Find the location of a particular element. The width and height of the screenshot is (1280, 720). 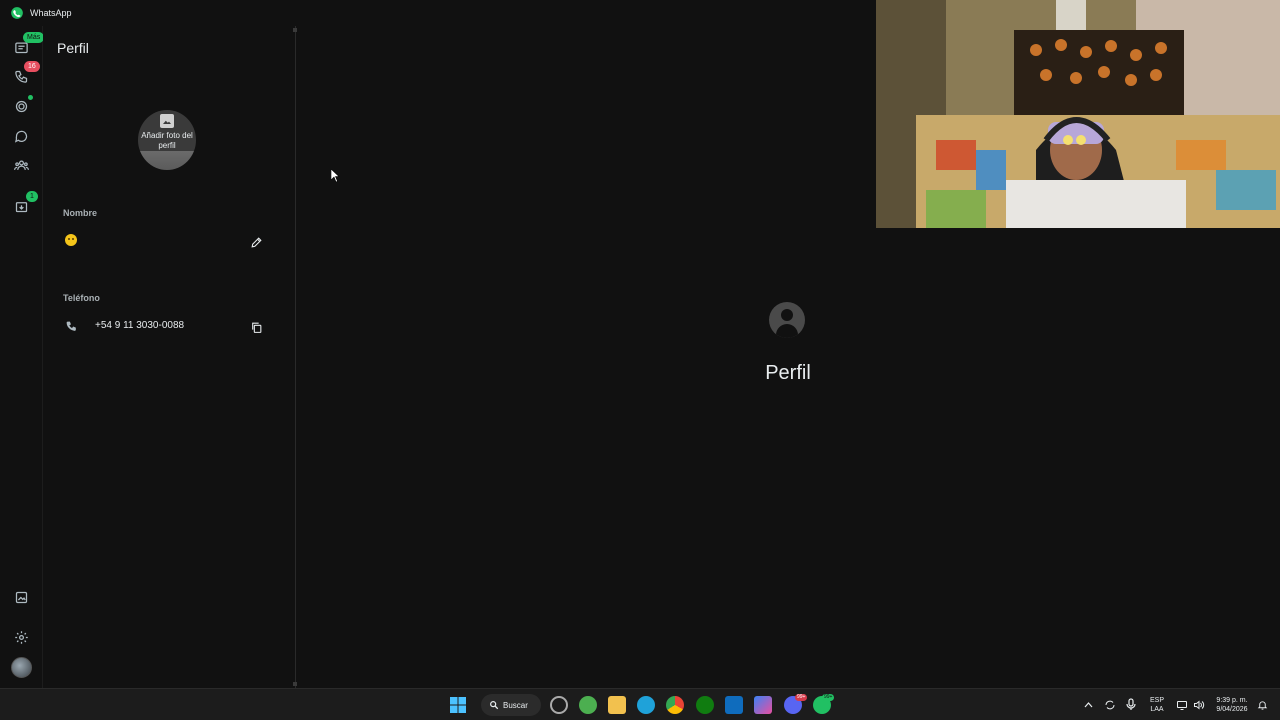

taskbar-search-button: Buscar is located at coordinates (511, 705).